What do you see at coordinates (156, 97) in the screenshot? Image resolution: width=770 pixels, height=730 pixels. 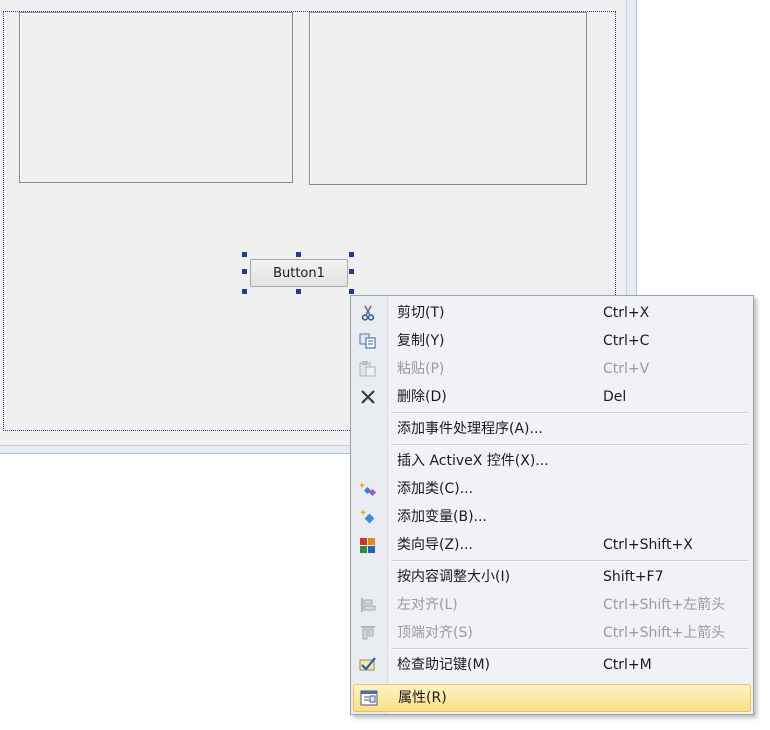 I see `group-box-left` at bounding box center [156, 97].